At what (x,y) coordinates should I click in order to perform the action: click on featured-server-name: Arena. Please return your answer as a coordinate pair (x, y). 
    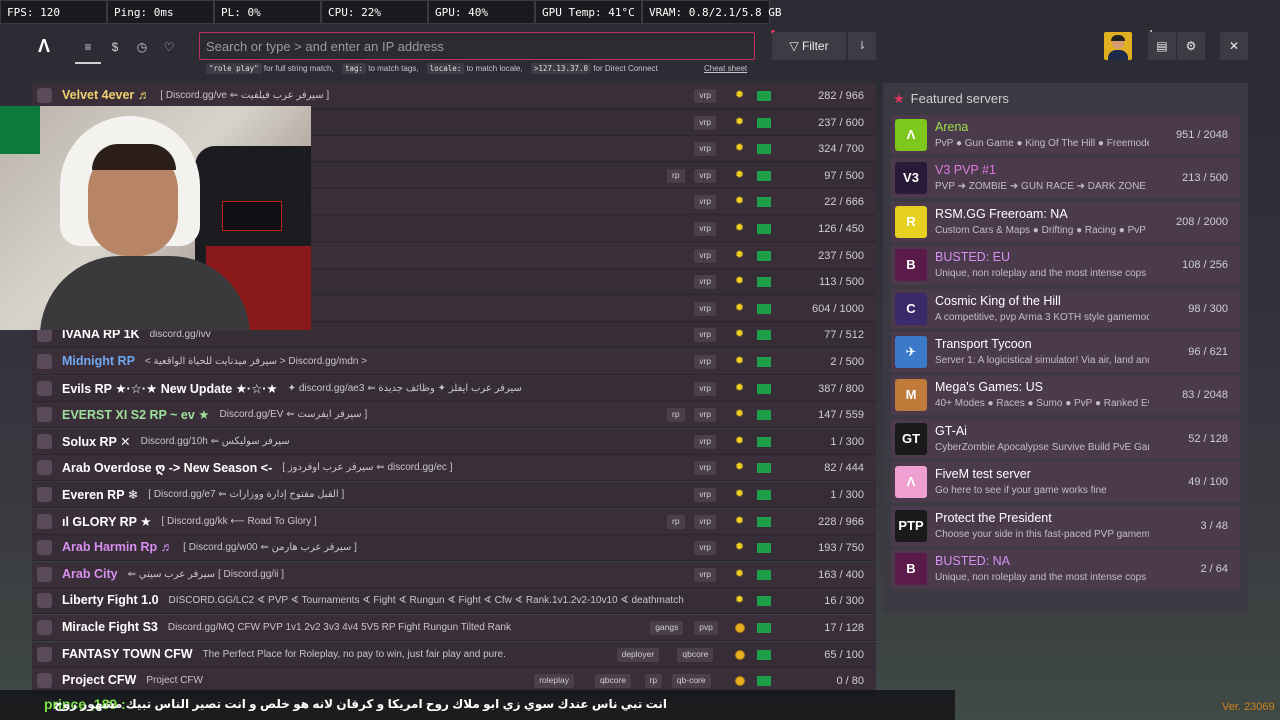
    Looking at the image, I should click on (952, 127).